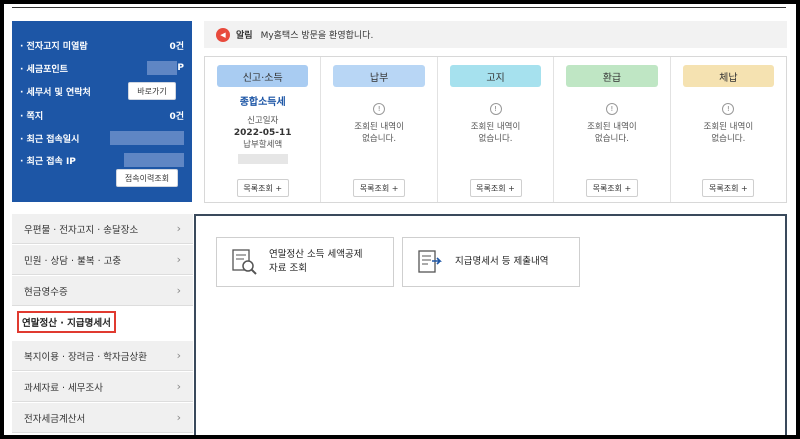  Describe the element at coordinates (152, 91) in the screenshot. I see `shortcut-button: 바로가기` at that location.